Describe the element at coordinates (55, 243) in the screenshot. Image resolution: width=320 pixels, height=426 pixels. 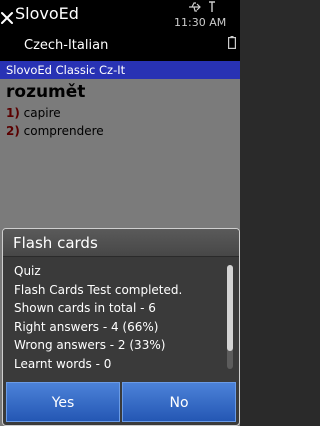
I see `dialog-title: Flash cards` at that location.